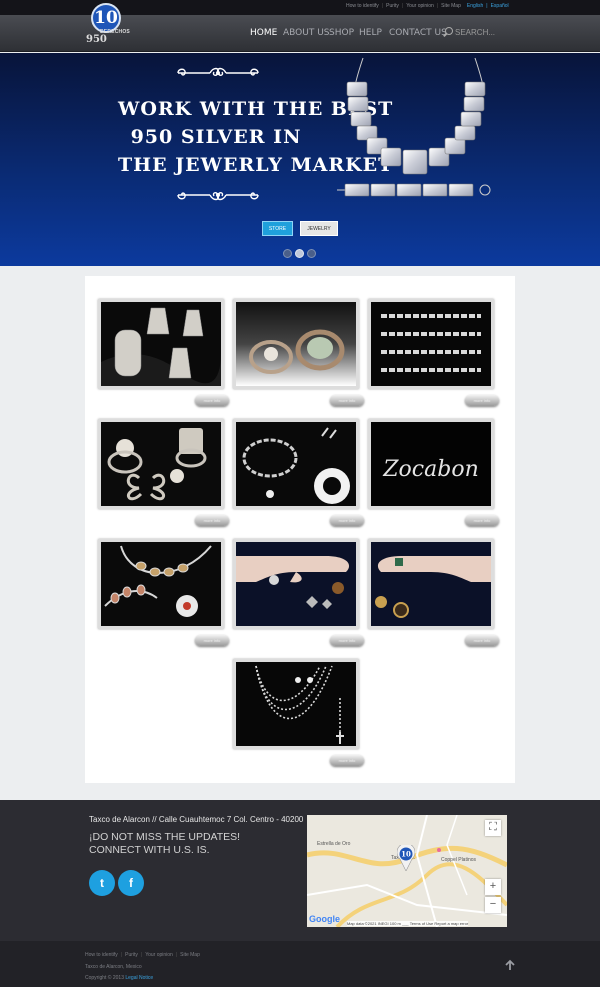 The width and height of the screenshot is (600, 987). What do you see at coordinates (406, 854) in the screenshot?
I see `map-pin-text: 10` at bounding box center [406, 854].